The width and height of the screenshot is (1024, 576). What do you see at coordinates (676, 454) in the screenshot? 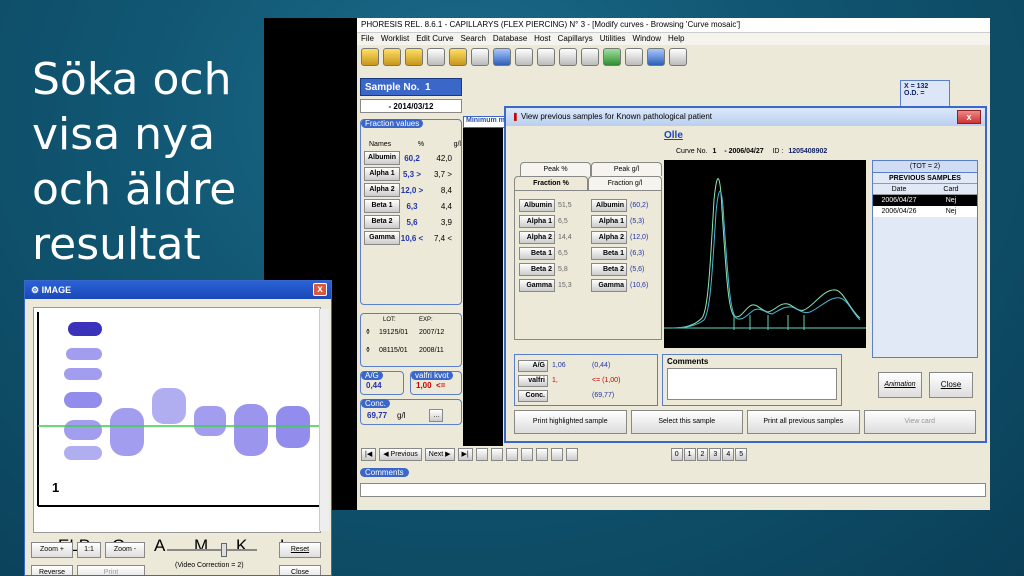
I see `page-button: 0` at bounding box center [676, 454].